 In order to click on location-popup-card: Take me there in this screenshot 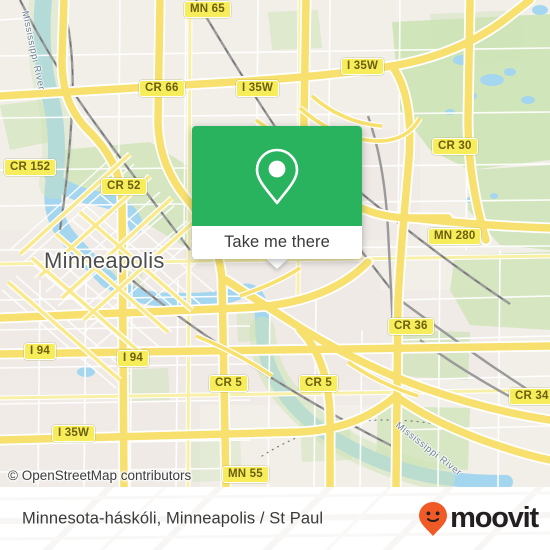, I will do `click(277, 192)`.